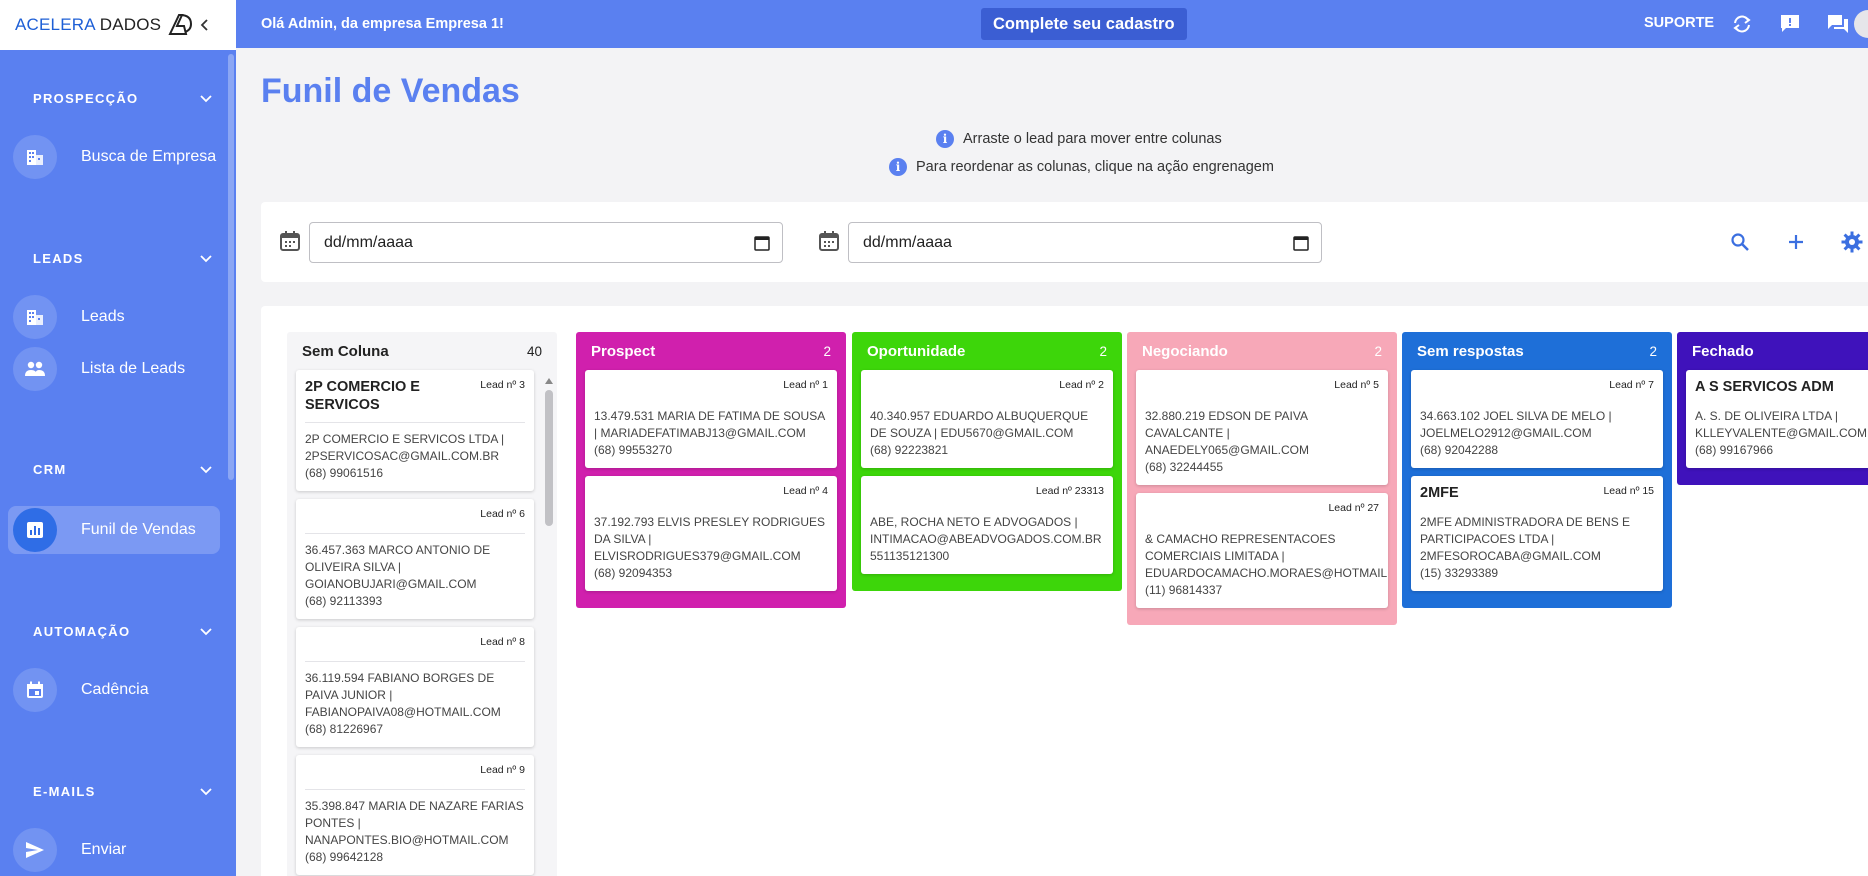 This screenshot has width=1868, height=876. What do you see at coordinates (1742, 24) in the screenshot?
I see `refresh-icon` at bounding box center [1742, 24].